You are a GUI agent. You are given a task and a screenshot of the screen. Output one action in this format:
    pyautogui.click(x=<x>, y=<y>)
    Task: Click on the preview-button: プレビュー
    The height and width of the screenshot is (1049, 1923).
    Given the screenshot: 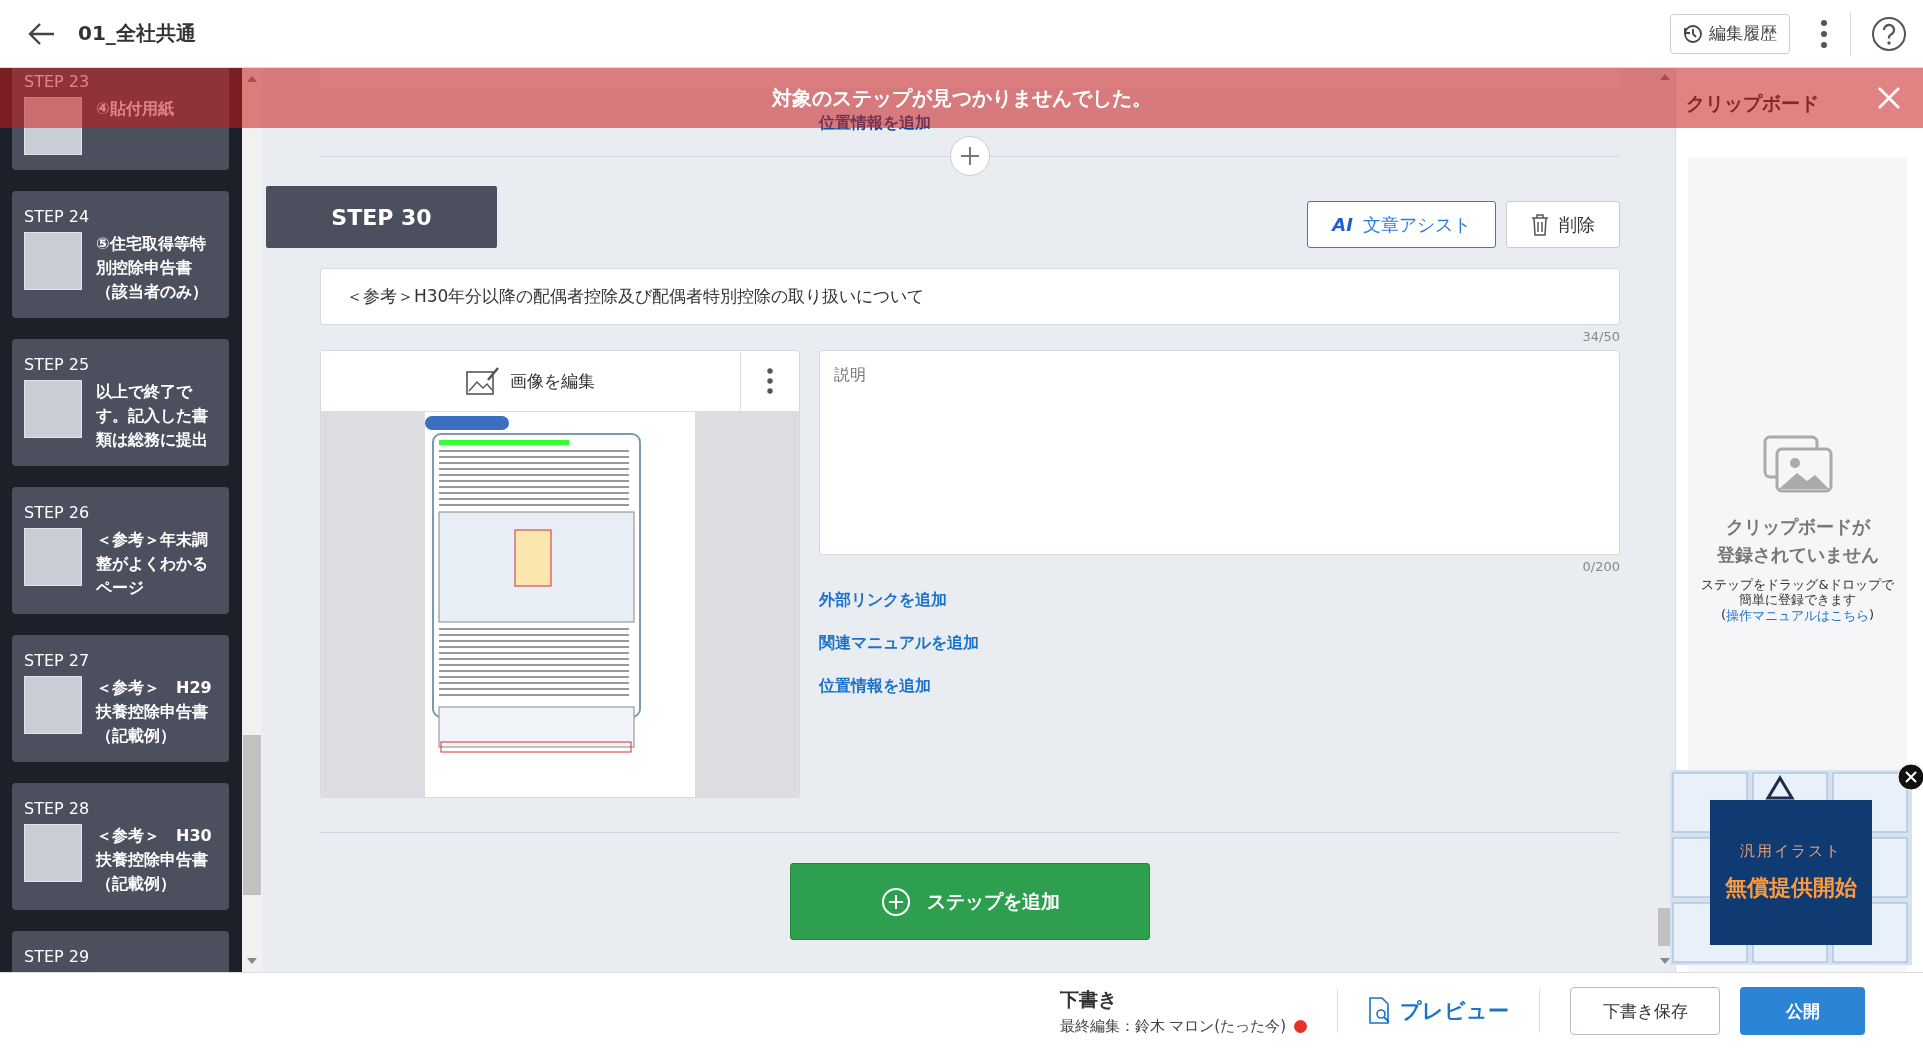 What is the action you would take?
    pyautogui.click(x=1438, y=1011)
    